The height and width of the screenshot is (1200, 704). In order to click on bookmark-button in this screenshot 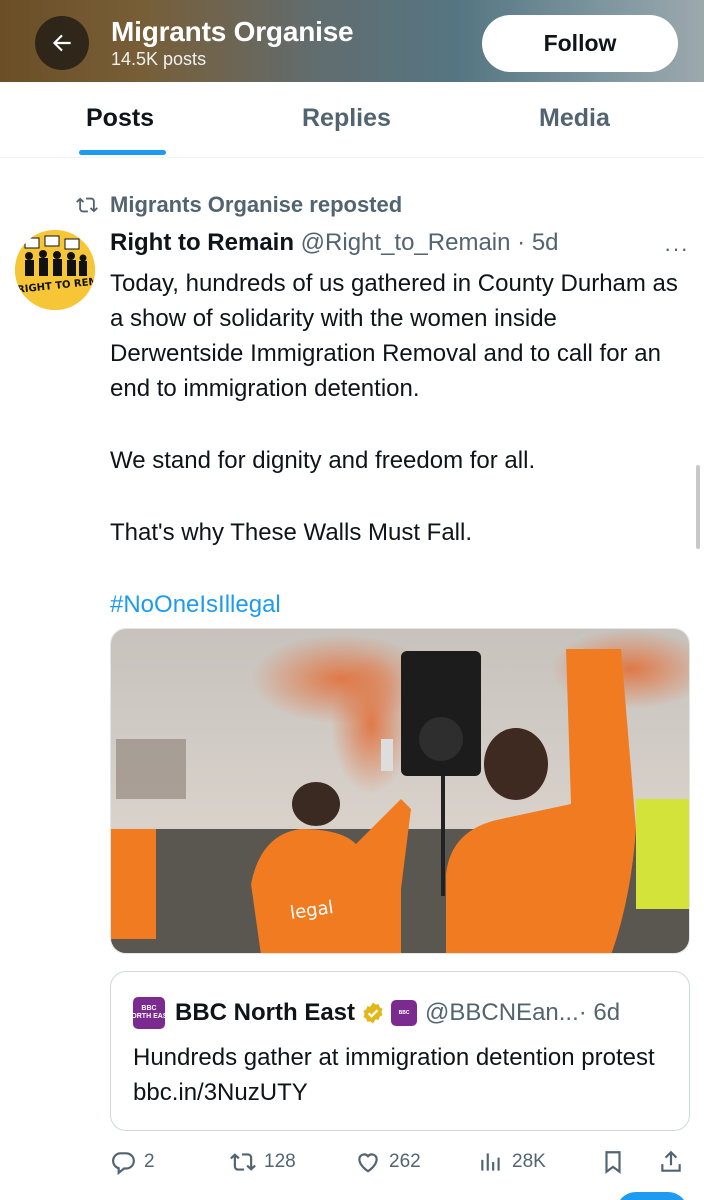, I will do `click(617, 1162)`.